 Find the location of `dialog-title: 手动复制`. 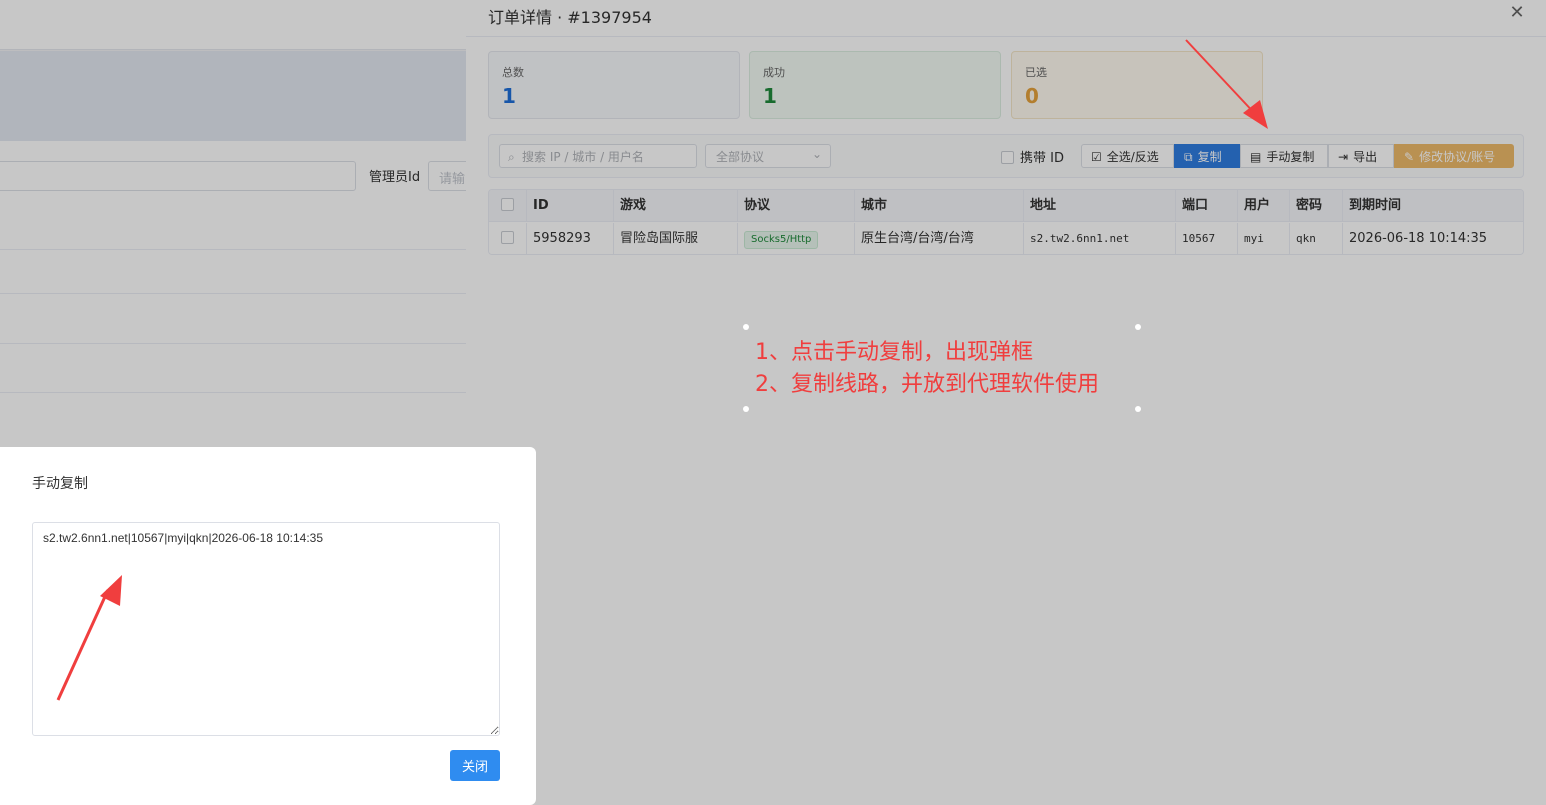

dialog-title: 手动复制 is located at coordinates (60, 484).